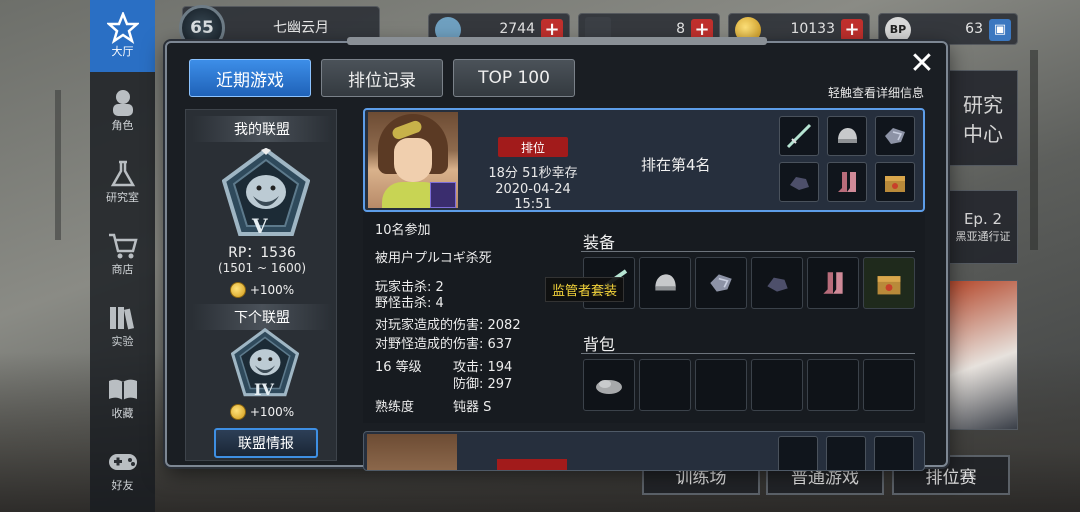 Image resolution: width=1080 pixels, height=512 pixels. Describe the element at coordinates (122, 51) in the screenshot. I see `nav-label: 大厅` at that location.